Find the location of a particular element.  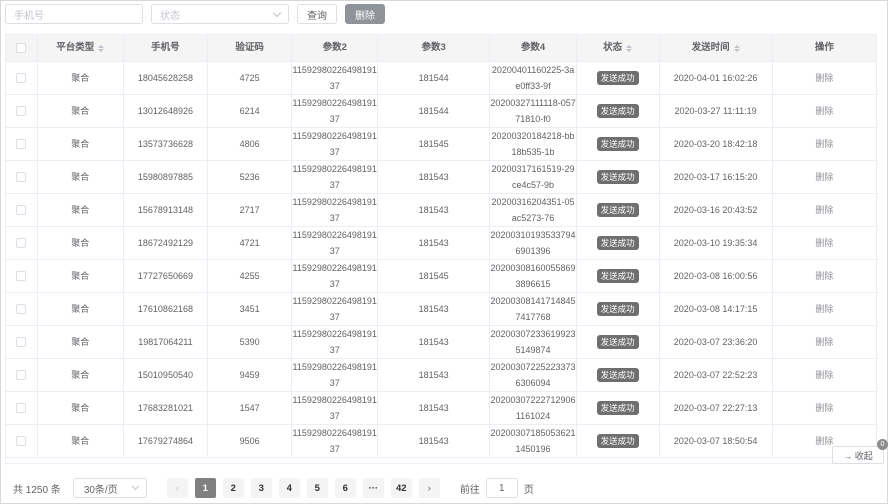

cell-param4: 202003072252233736306094 is located at coordinates (533, 375).